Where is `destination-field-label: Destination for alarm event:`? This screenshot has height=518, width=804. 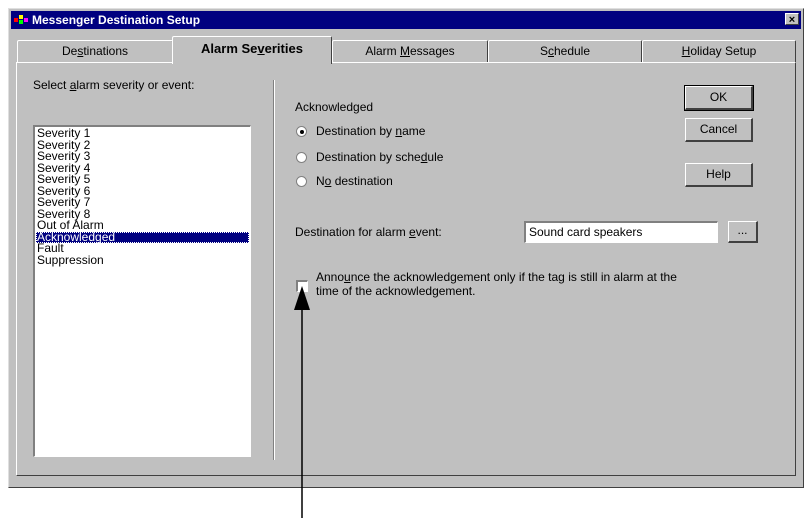 destination-field-label: Destination for alarm event: is located at coordinates (368, 232).